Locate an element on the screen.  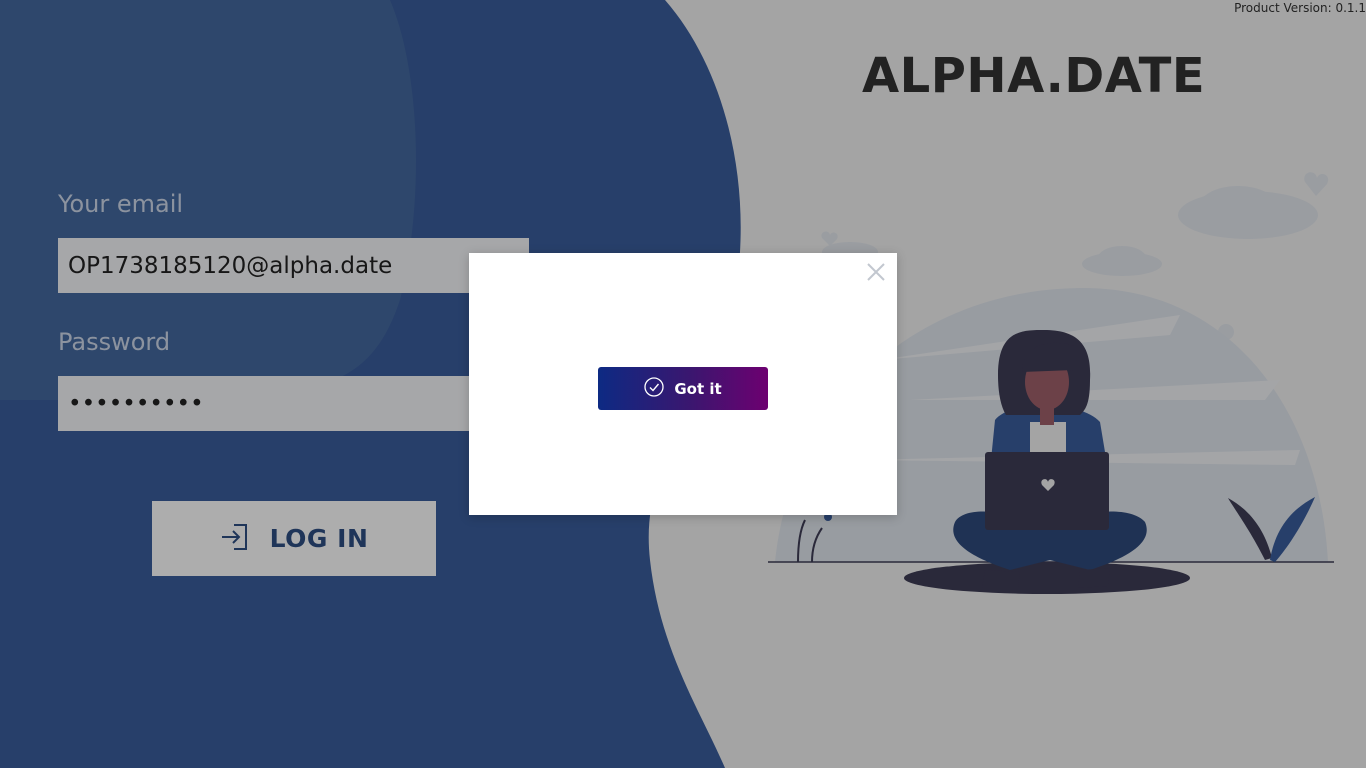
check-circle-icon is located at coordinates (654, 388).